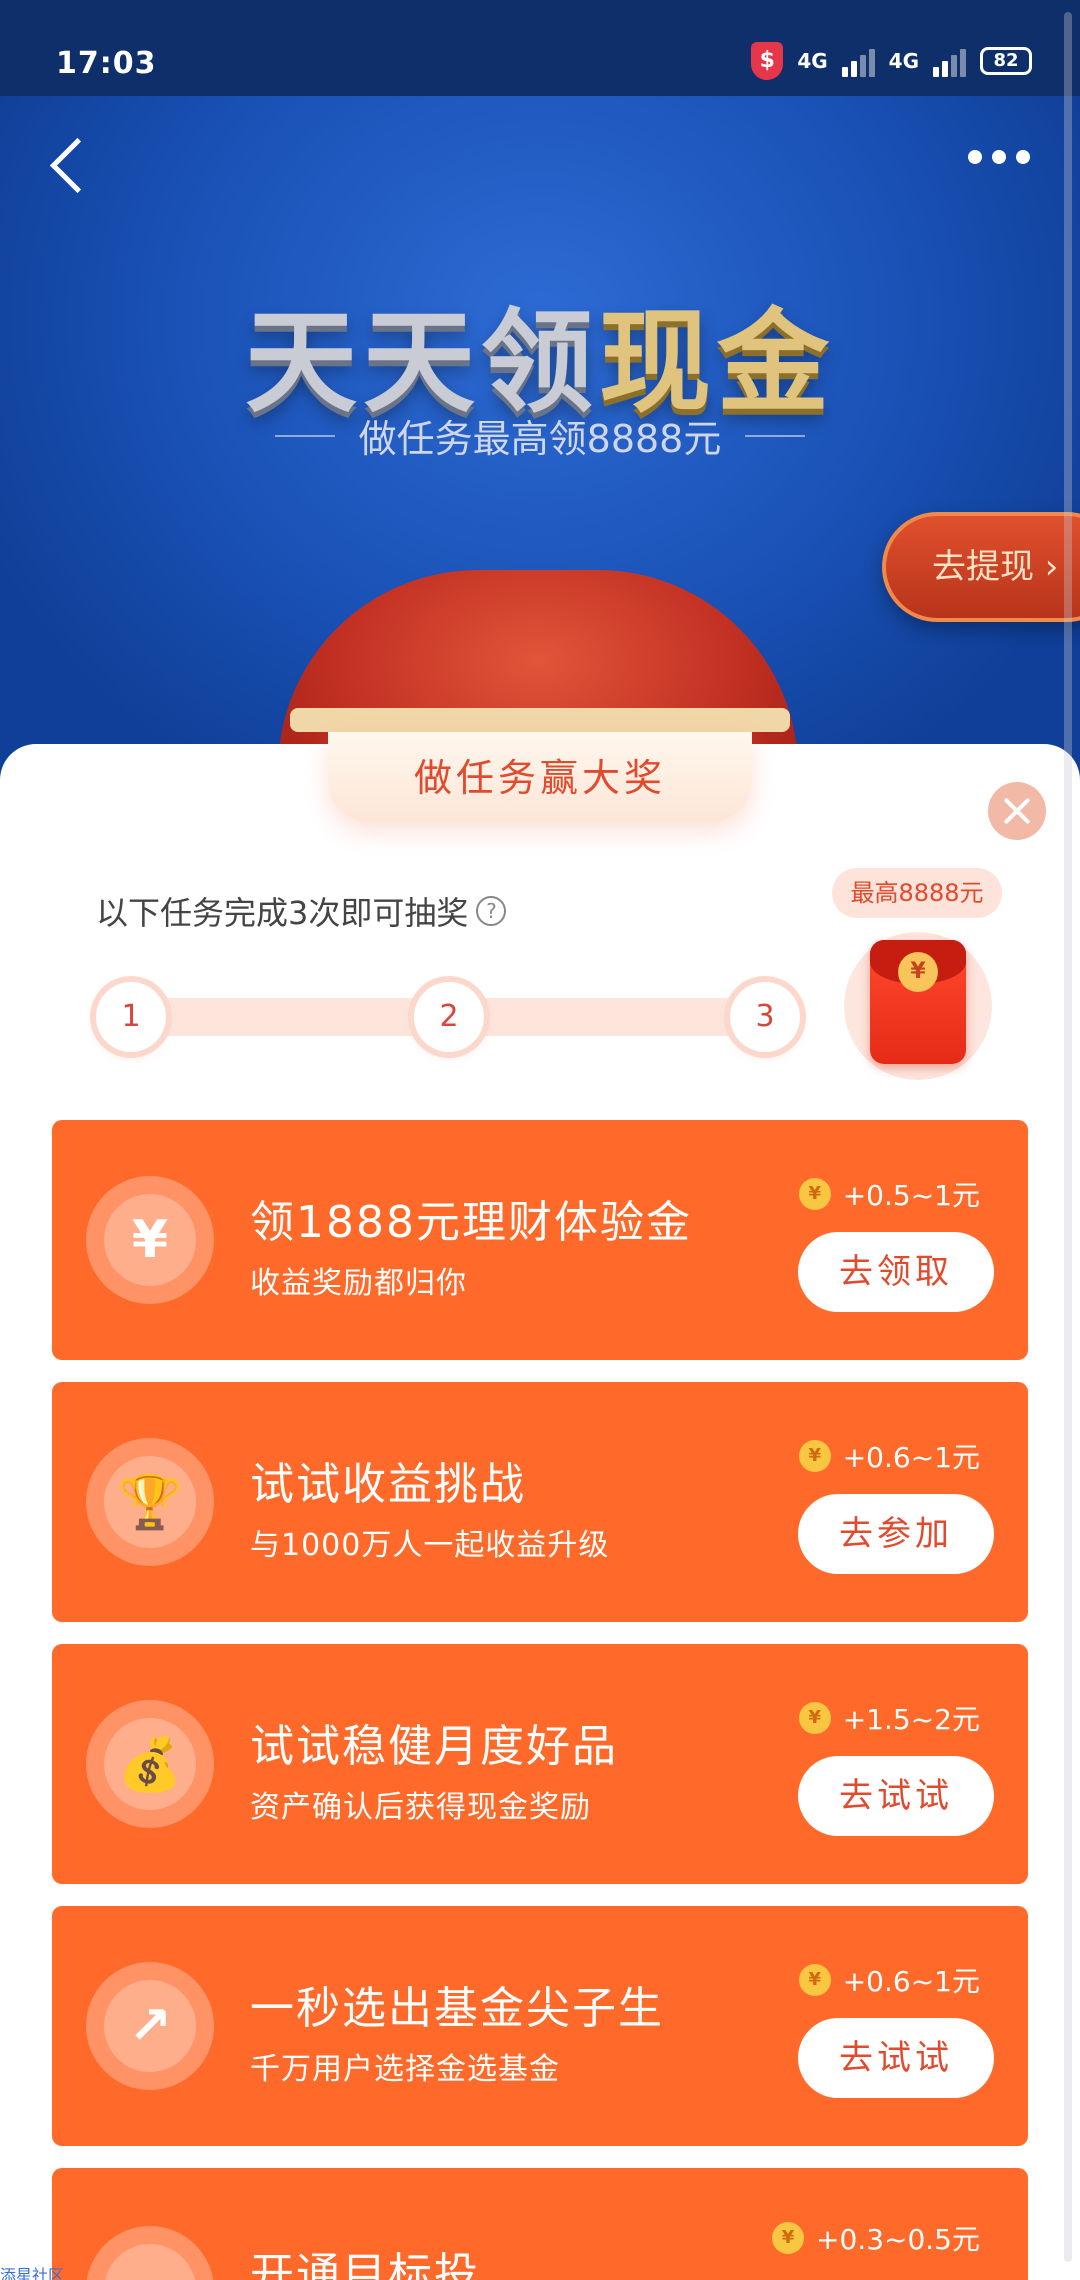 This screenshot has height=2280, width=1080. I want to click on card-reward: ¥ +1.5~2元, so click(889, 1718).